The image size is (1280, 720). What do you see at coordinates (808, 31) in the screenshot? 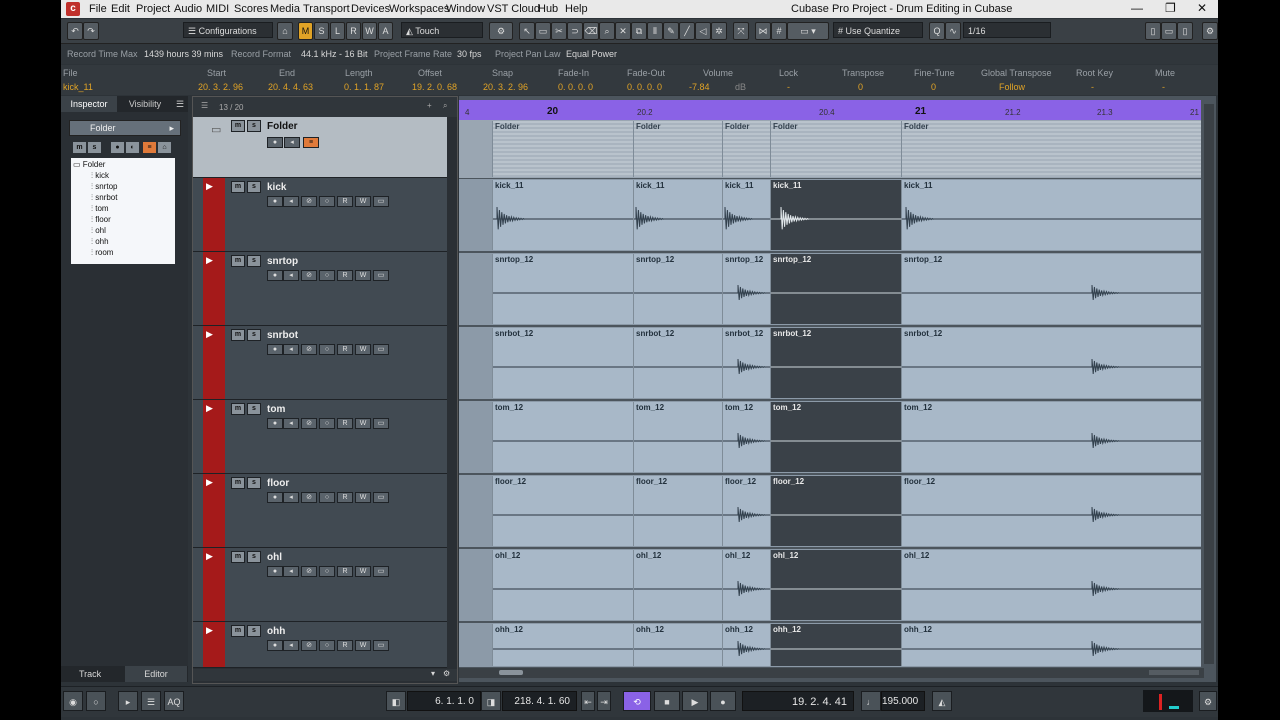
I see `grid-type-select: ▭ ▾` at bounding box center [808, 31].